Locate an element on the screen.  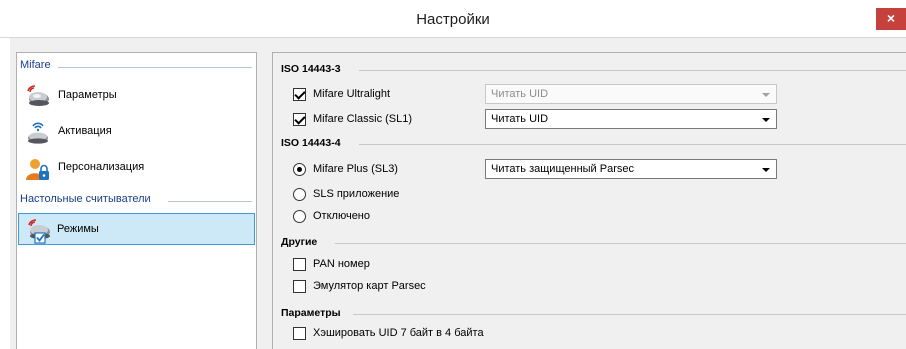
sidebar-item-activation: Активация is located at coordinates (136, 132).